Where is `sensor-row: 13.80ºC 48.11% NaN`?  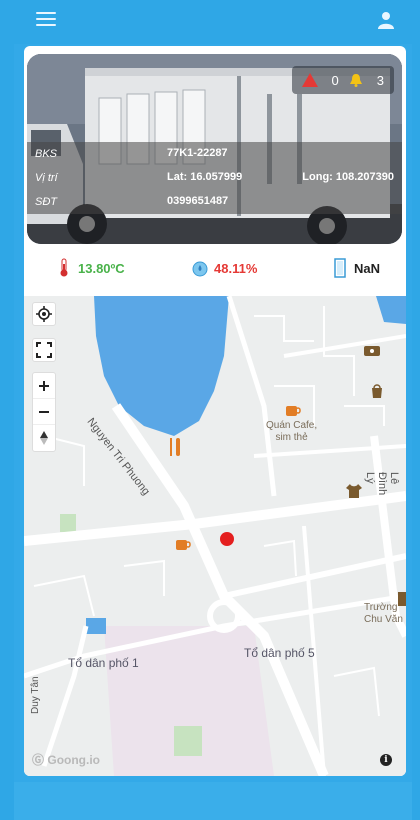 sensor-row: 13.80ºC 48.11% NaN is located at coordinates (215, 269).